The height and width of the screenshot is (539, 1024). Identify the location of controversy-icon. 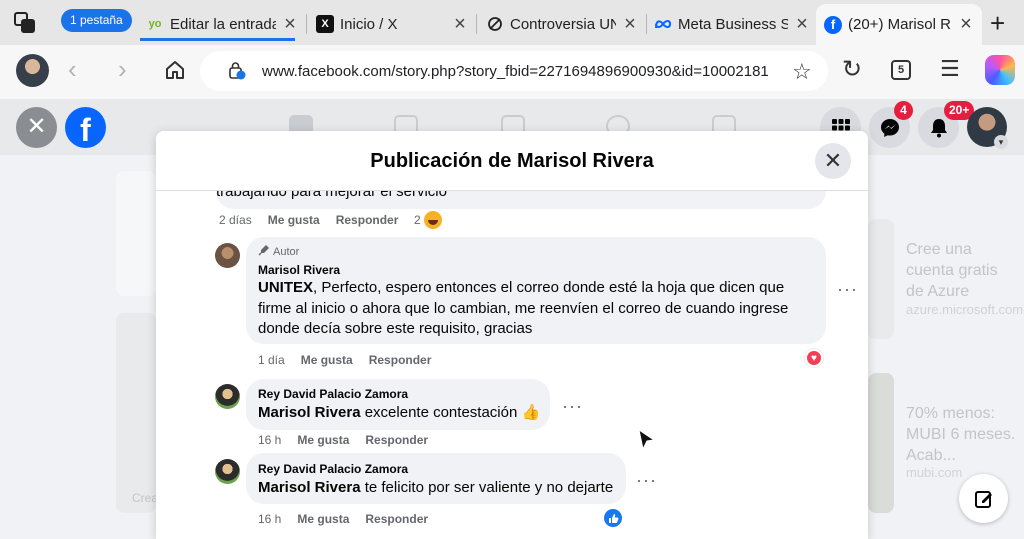
(495, 24).